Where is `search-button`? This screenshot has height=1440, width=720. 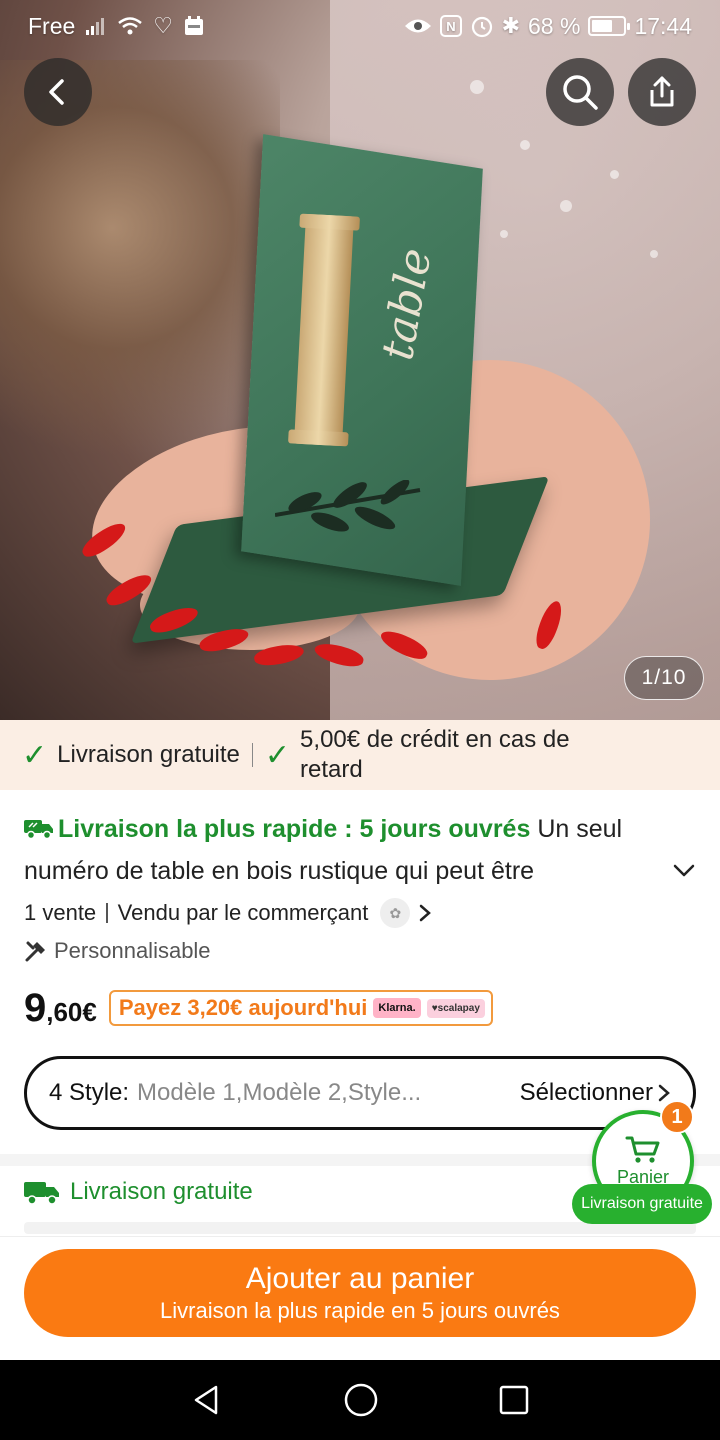 search-button is located at coordinates (580, 92).